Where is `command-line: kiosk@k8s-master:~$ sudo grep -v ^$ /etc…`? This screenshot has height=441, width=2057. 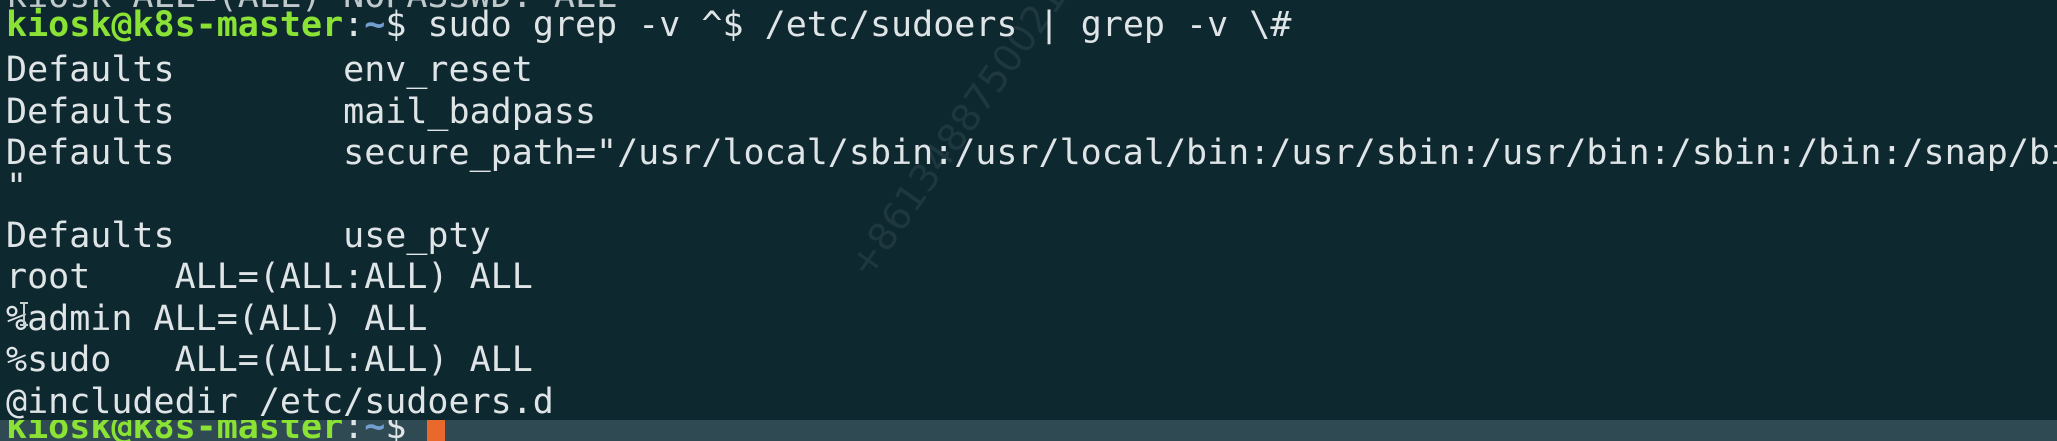
command-line: kiosk@k8s-master:~$ sudo grep -v ^$ /etc… is located at coordinates (648, 25).